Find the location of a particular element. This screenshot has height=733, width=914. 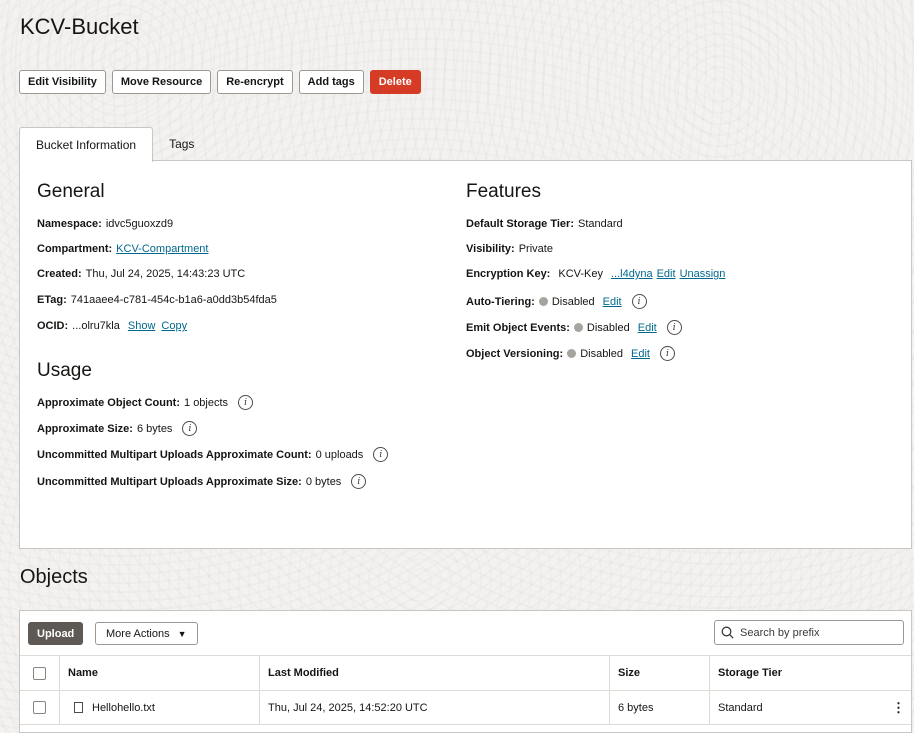

encryption-key-id-link: ...l4dyna is located at coordinates (632, 274).